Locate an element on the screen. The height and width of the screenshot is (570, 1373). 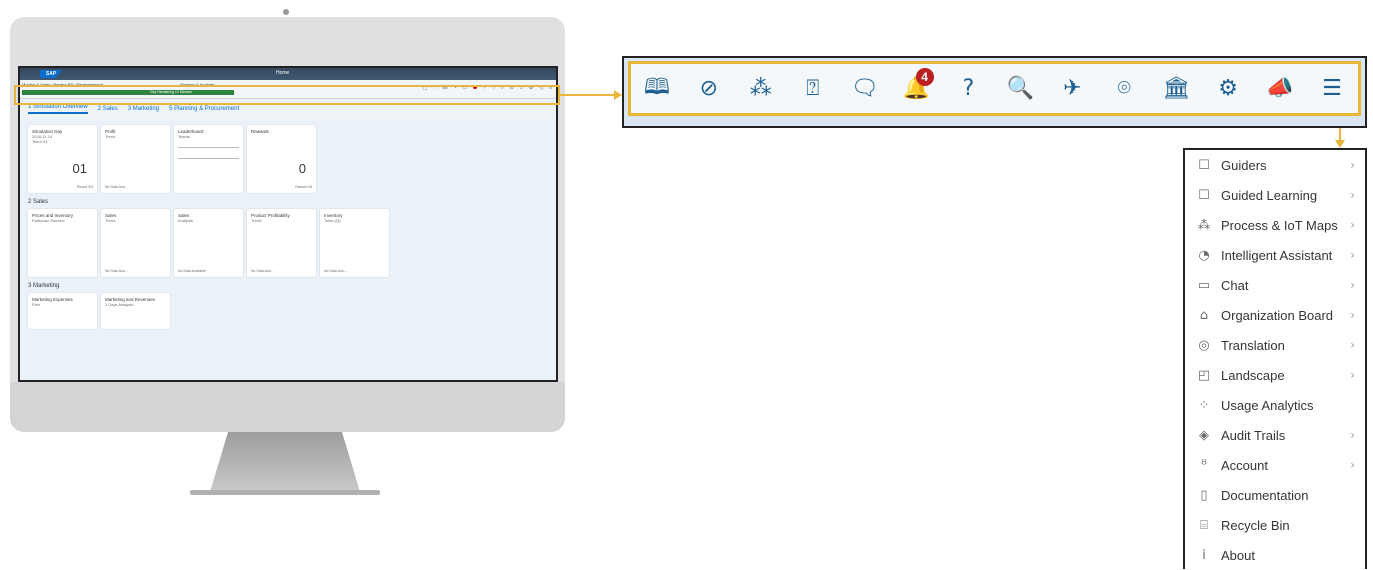
menu-item-organization-board: ⌂ Organization Board › is located at coordinates (1275, 315).